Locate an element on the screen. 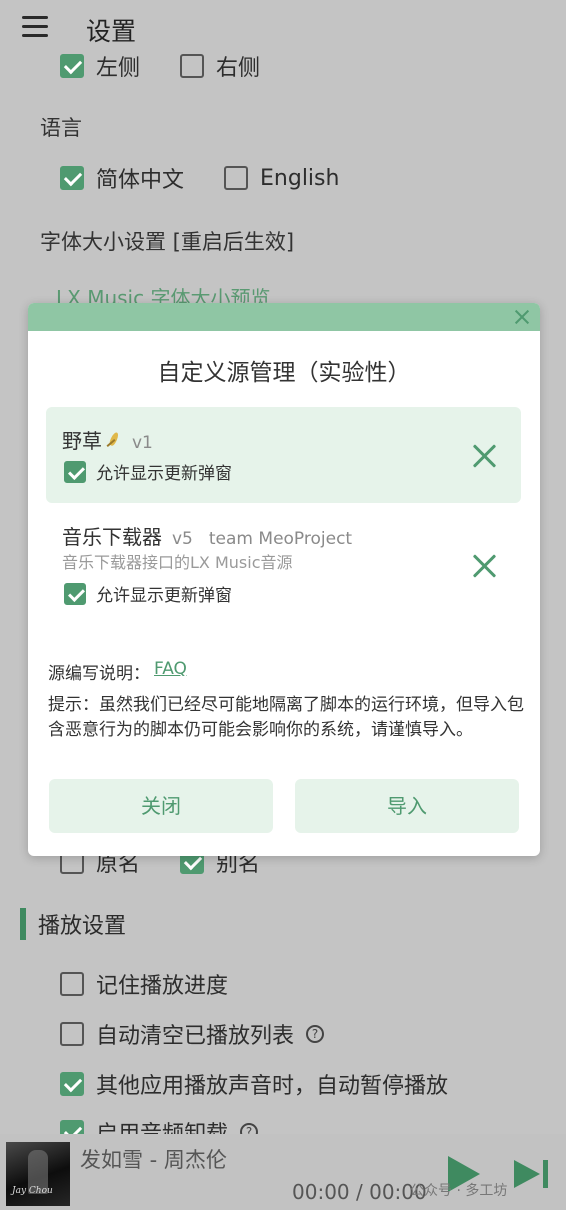 The image size is (566, 1210). playback-option-label: 其他应用播放声音时，自动暂停播放 is located at coordinates (272, 1086).